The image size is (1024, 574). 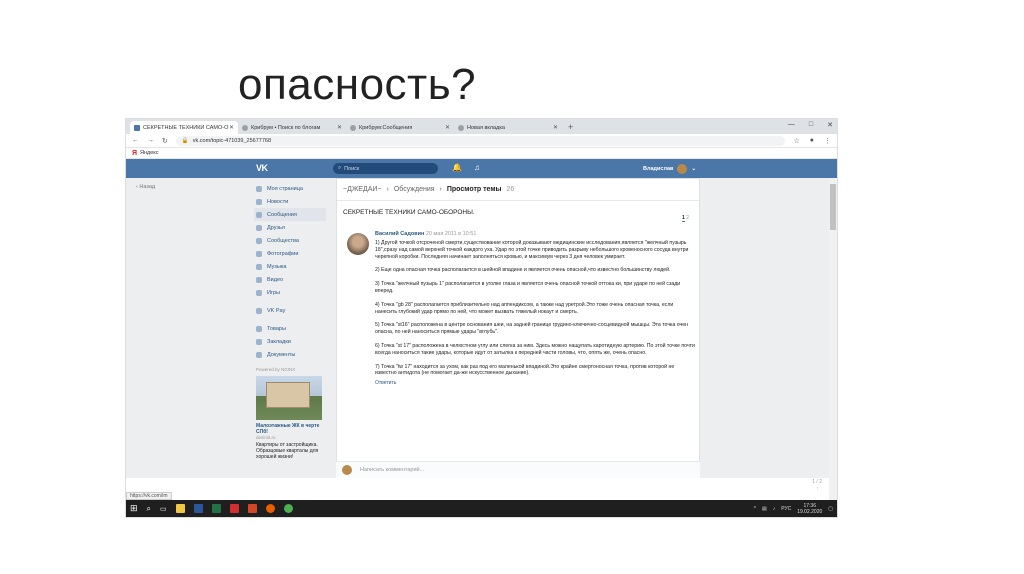 I want to click on keyboard-layout: РУС, so click(x=786, y=509).